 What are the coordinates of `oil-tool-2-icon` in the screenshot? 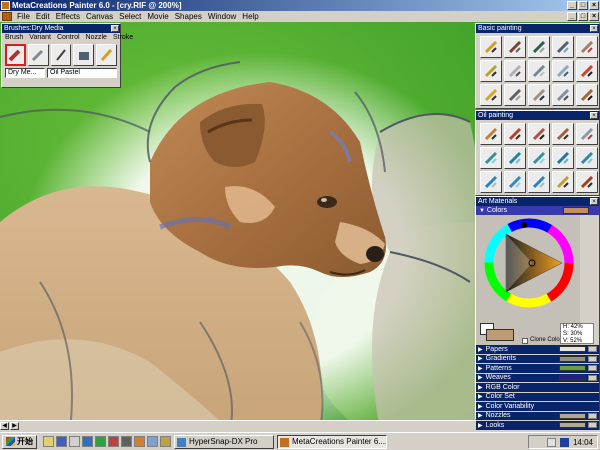 It's located at (515, 134).